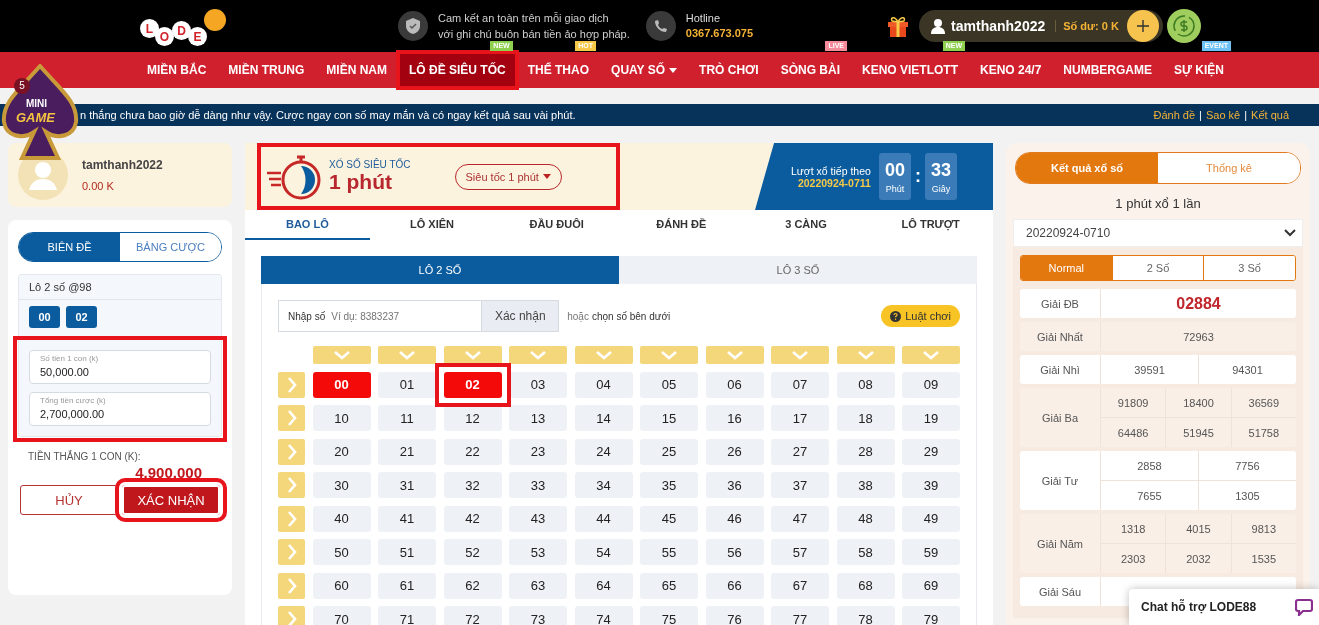 This screenshot has width=1319, height=625. Describe the element at coordinates (800, 418) in the screenshot. I see `number-cell: 17` at that location.